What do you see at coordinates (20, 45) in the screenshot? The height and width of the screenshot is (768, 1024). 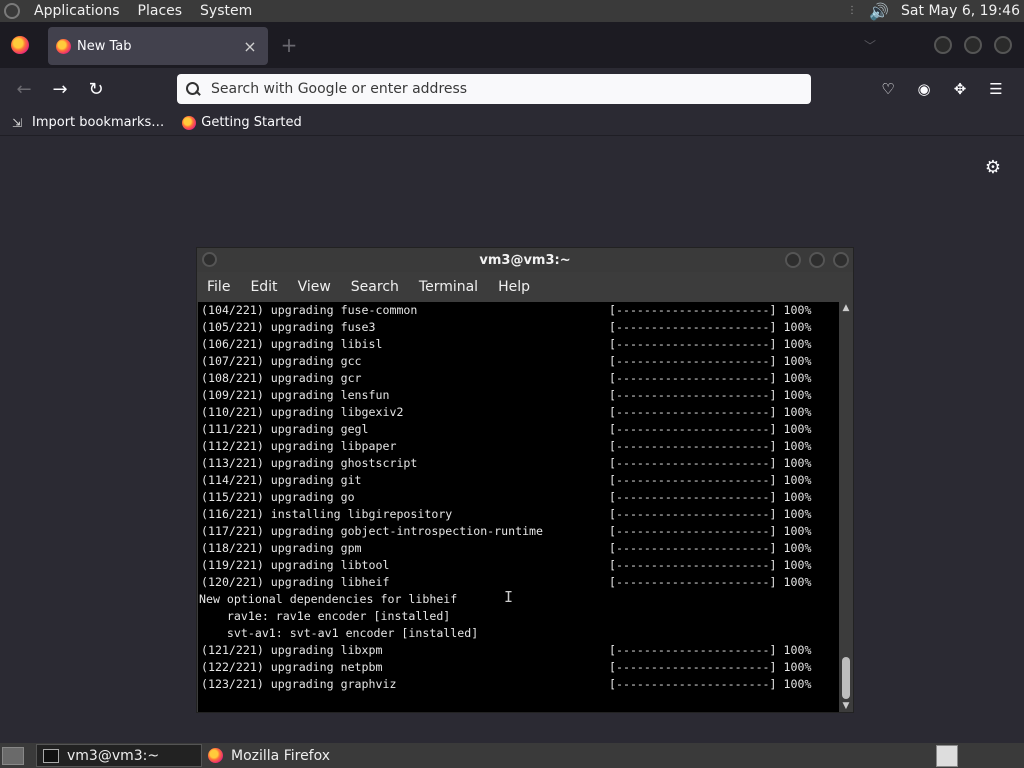 I see `firefox-view-icon` at bounding box center [20, 45].